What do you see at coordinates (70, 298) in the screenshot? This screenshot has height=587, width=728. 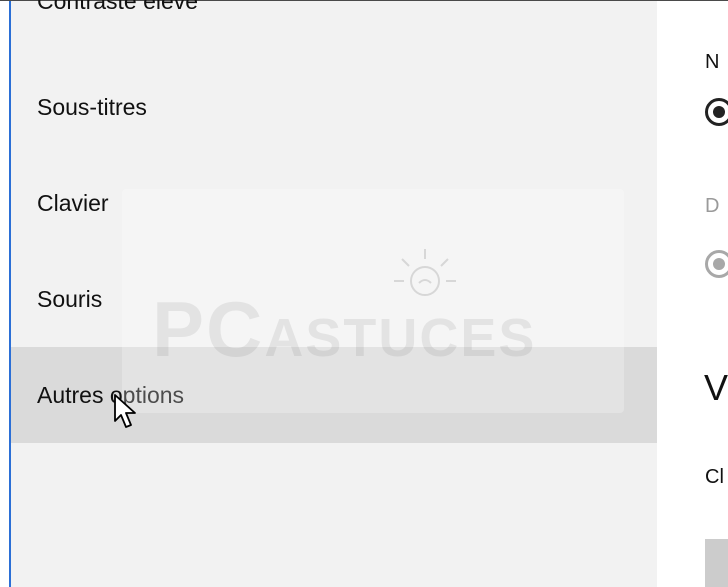 I see `sidebar-item-label: Souris` at bounding box center [70, 298].